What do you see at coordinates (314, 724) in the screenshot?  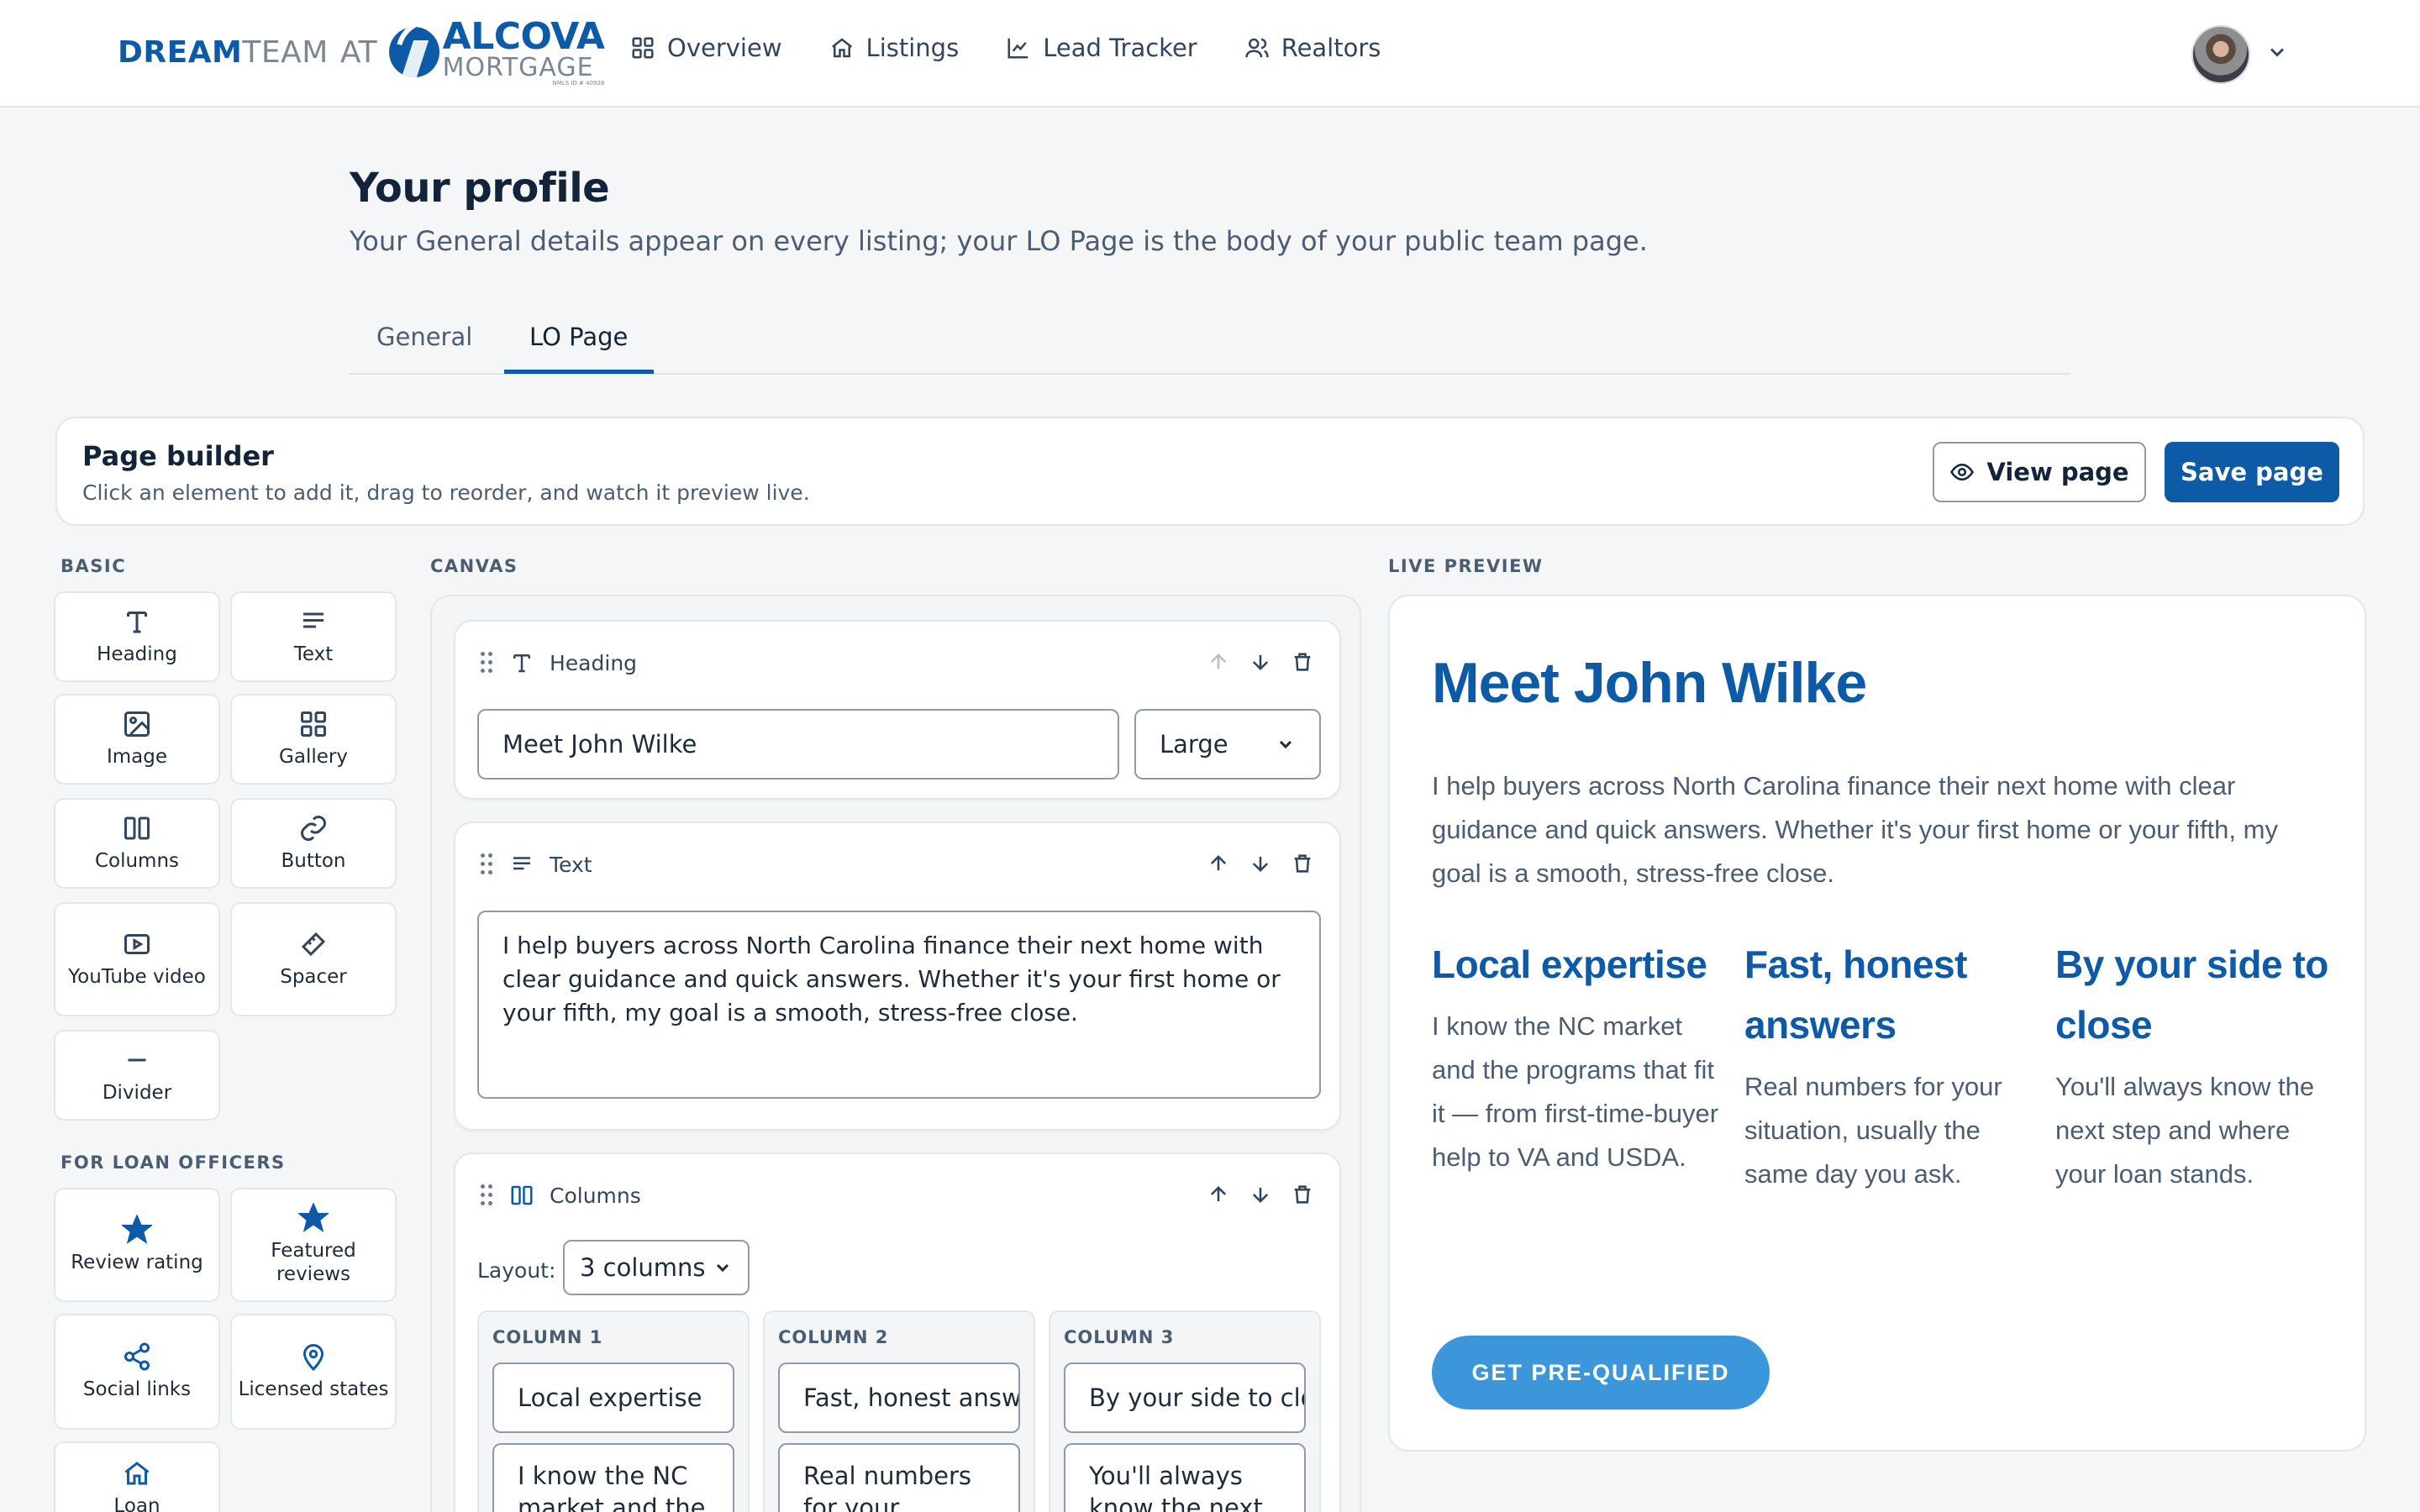 I see `gallery-icon` at bounding box center [314, 724].